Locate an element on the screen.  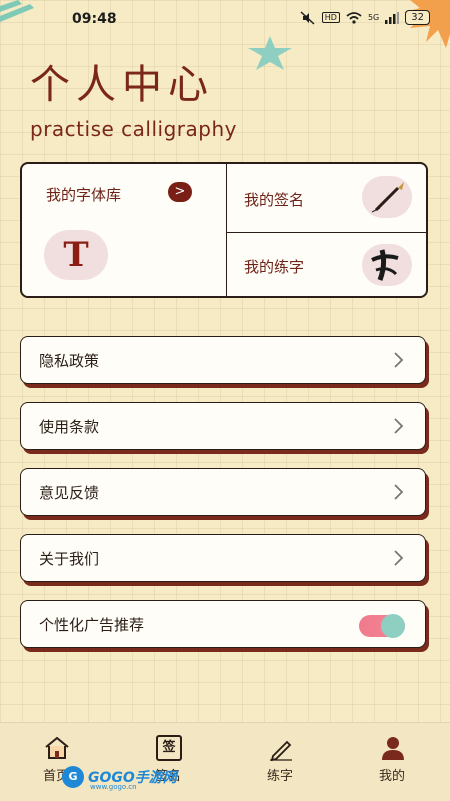
signature-card: 我的签名 is located at coordinates (326, 198).